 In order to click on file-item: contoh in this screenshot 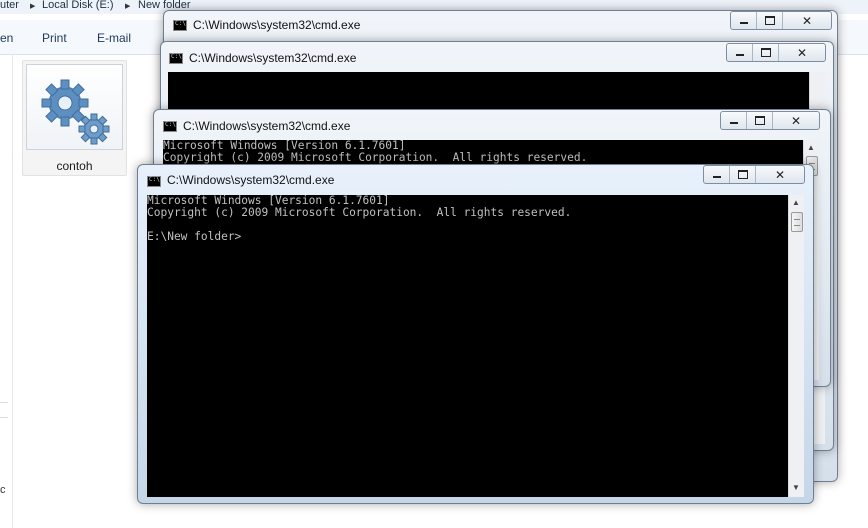, I will do `click(74, 118)`.